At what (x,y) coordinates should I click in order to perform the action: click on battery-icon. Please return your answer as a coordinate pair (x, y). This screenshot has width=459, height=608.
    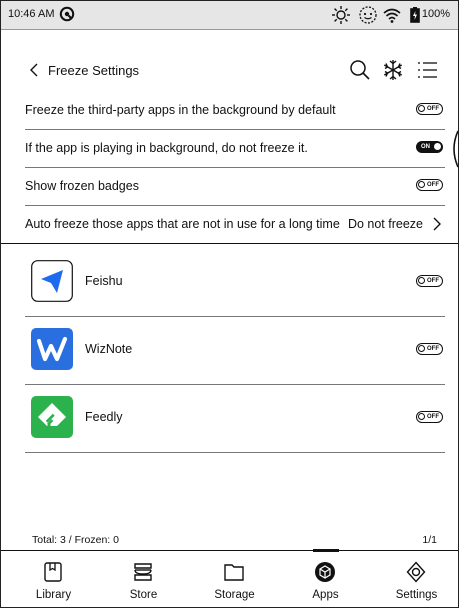
    Looking at the image, I should click on (415, 17).